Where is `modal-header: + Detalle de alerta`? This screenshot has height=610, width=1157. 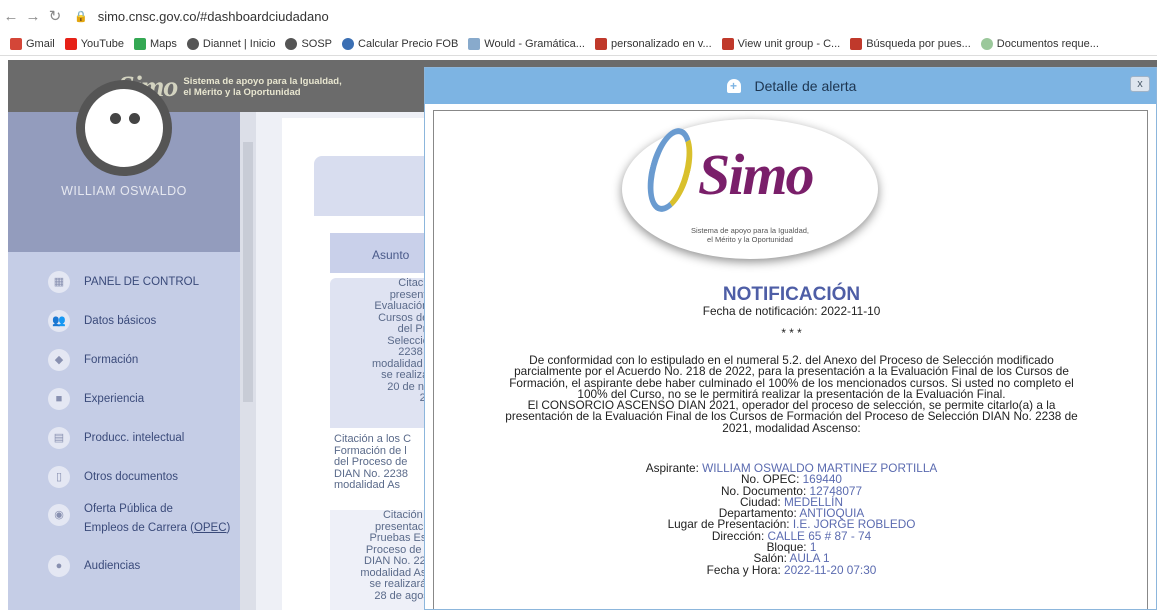
modal-header: + Detalle de alerta is located at coordinates (790, 86).